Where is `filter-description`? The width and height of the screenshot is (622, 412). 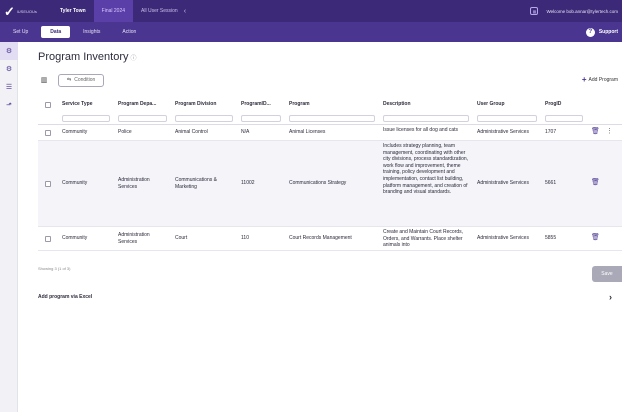 filter-description is located at coordinates (426, 118).